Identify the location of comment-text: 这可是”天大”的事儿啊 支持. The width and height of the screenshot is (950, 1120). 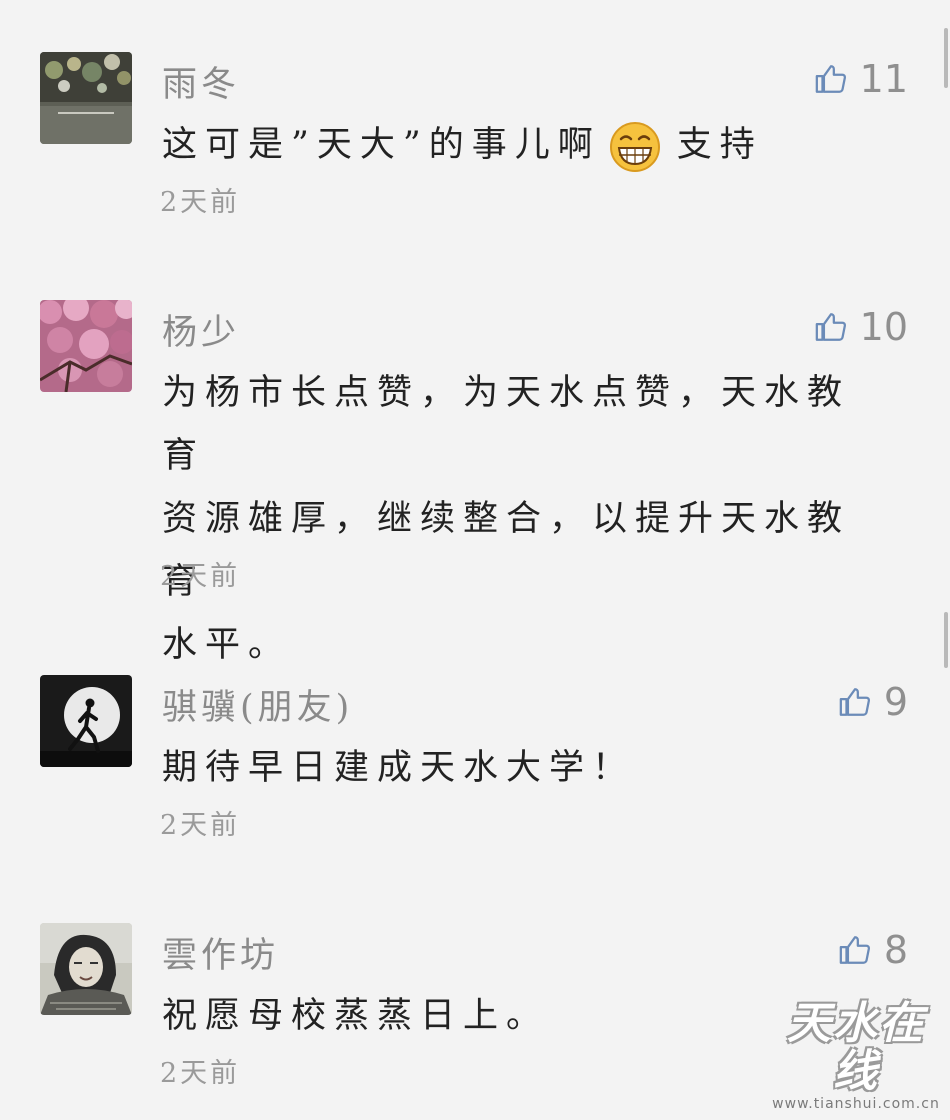
(522, 145).